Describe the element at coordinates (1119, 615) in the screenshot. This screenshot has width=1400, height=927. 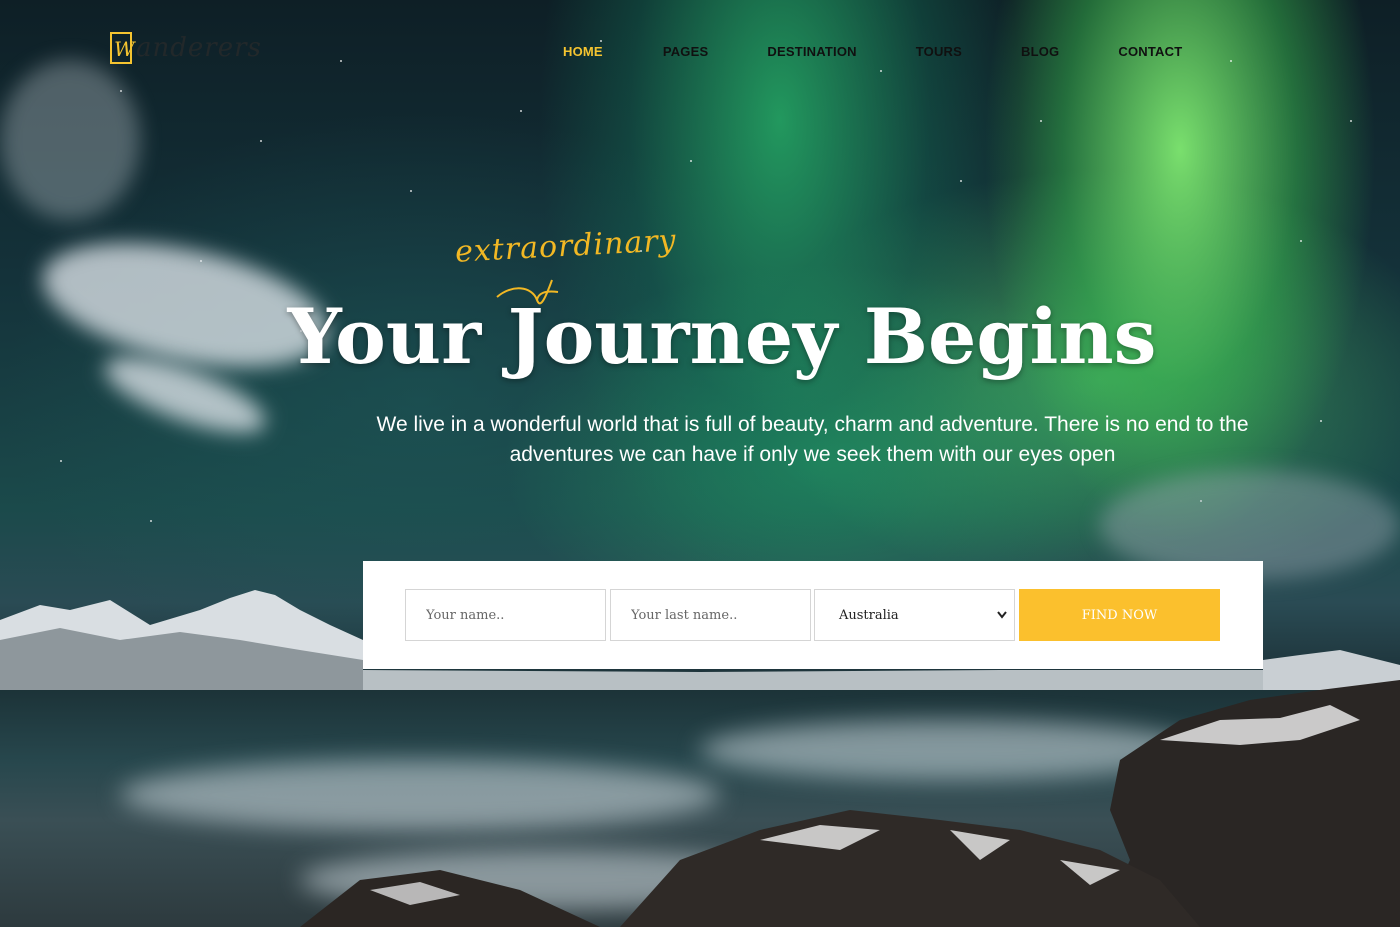
I see `find-now-button: FIND NOW` at that location.